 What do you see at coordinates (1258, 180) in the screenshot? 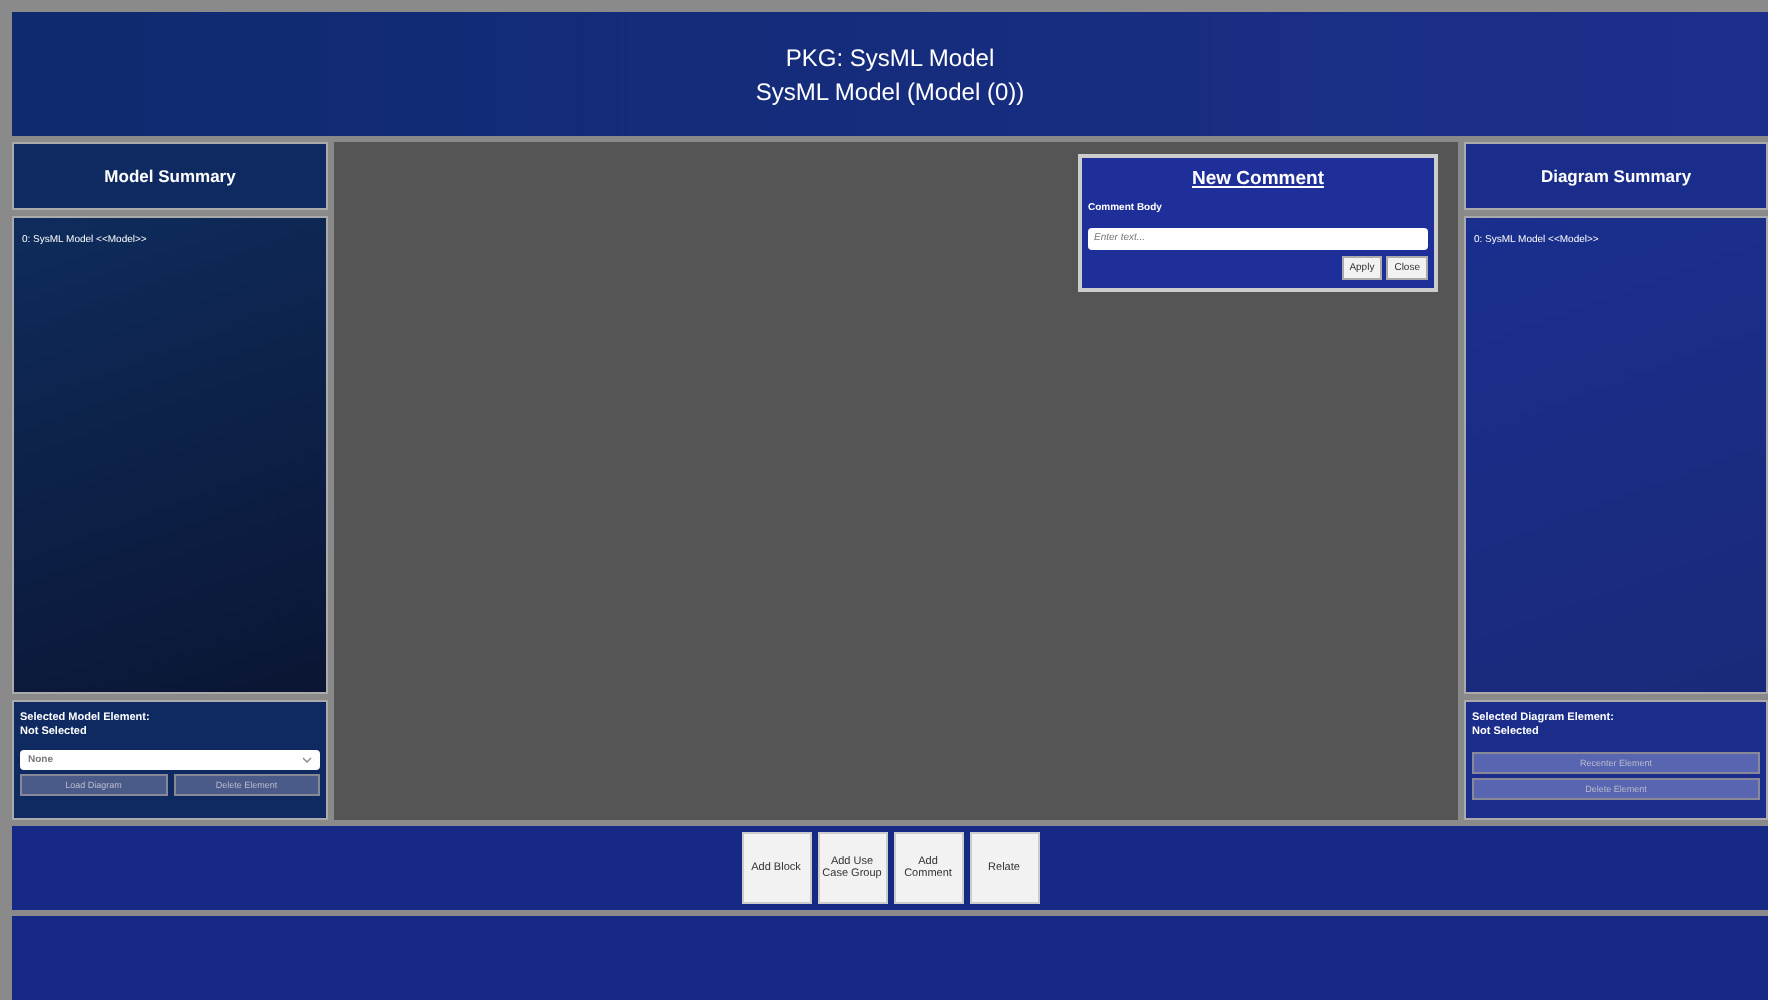
I see `dialog-title: New Comment` at bounding box center [1258, 180].